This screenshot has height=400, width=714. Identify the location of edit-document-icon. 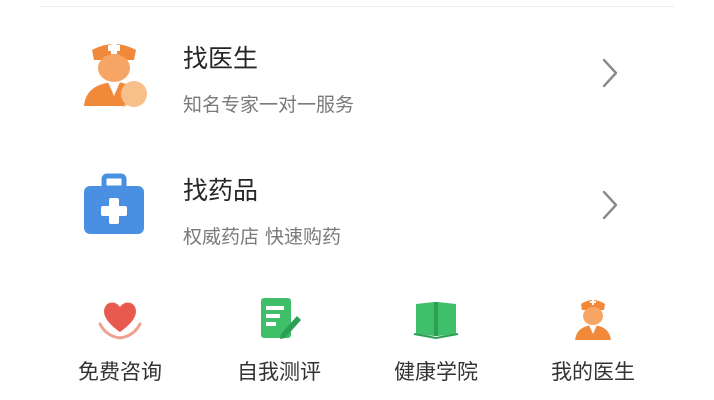
(281, 318).